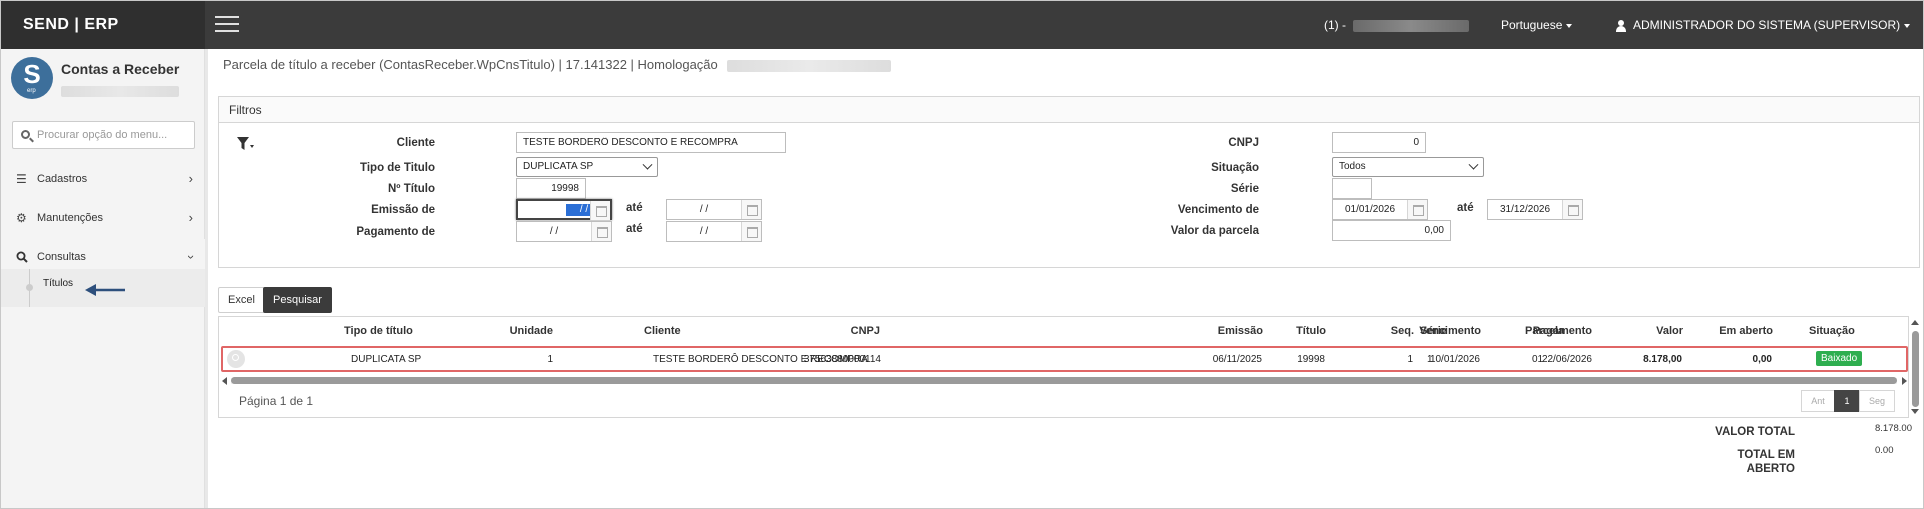  I want to click on menu-search, so click(103, 135).